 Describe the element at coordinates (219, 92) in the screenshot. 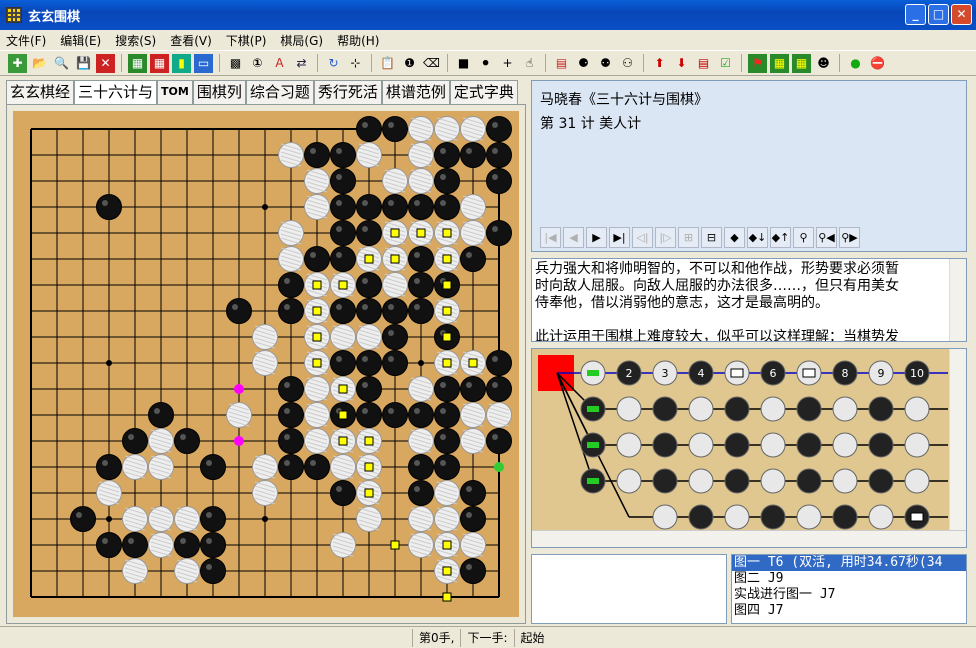

I see `tab-go-list: 围棋列` at that location.